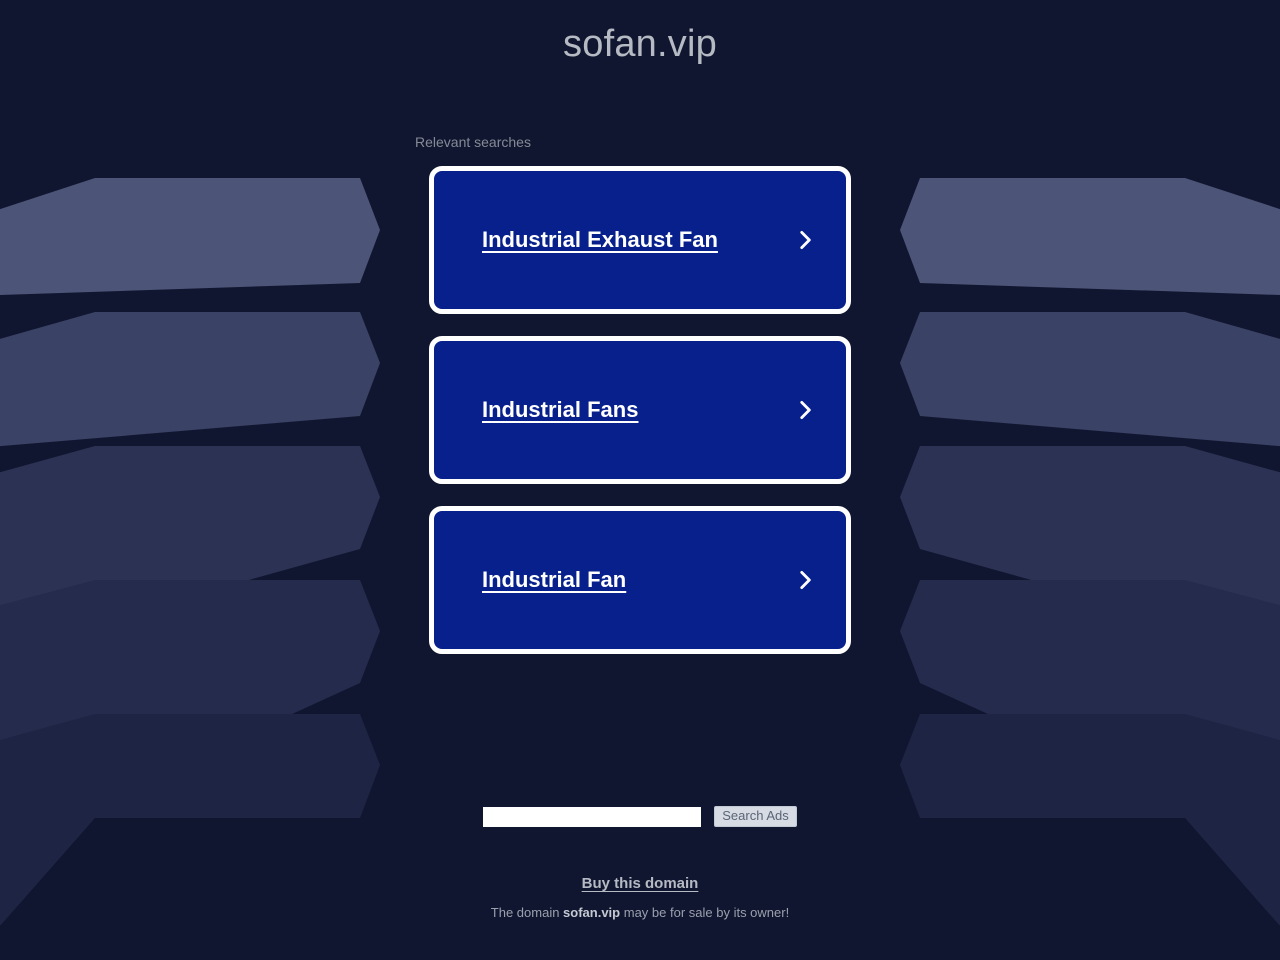 The height and width of the screenshot is (960, 1280). I want to click on ad-card-3: Industrial Fan, so click(640, 580).